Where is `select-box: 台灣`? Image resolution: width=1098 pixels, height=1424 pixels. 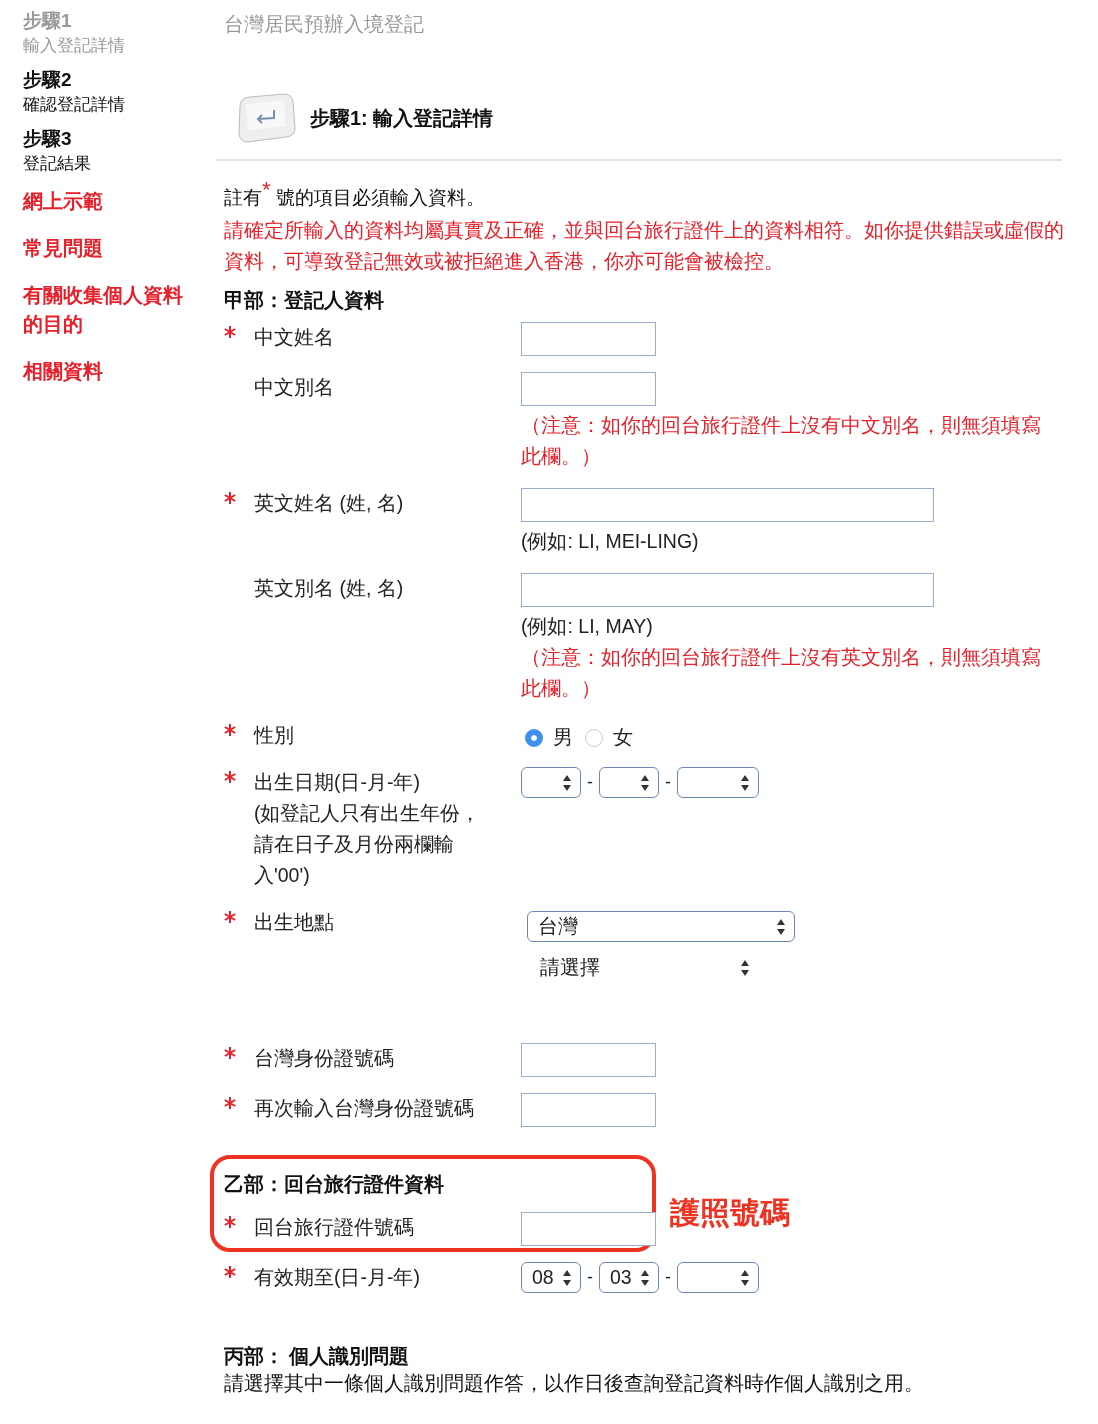
select-box: 台灣 is located at coordinates (661, 926).